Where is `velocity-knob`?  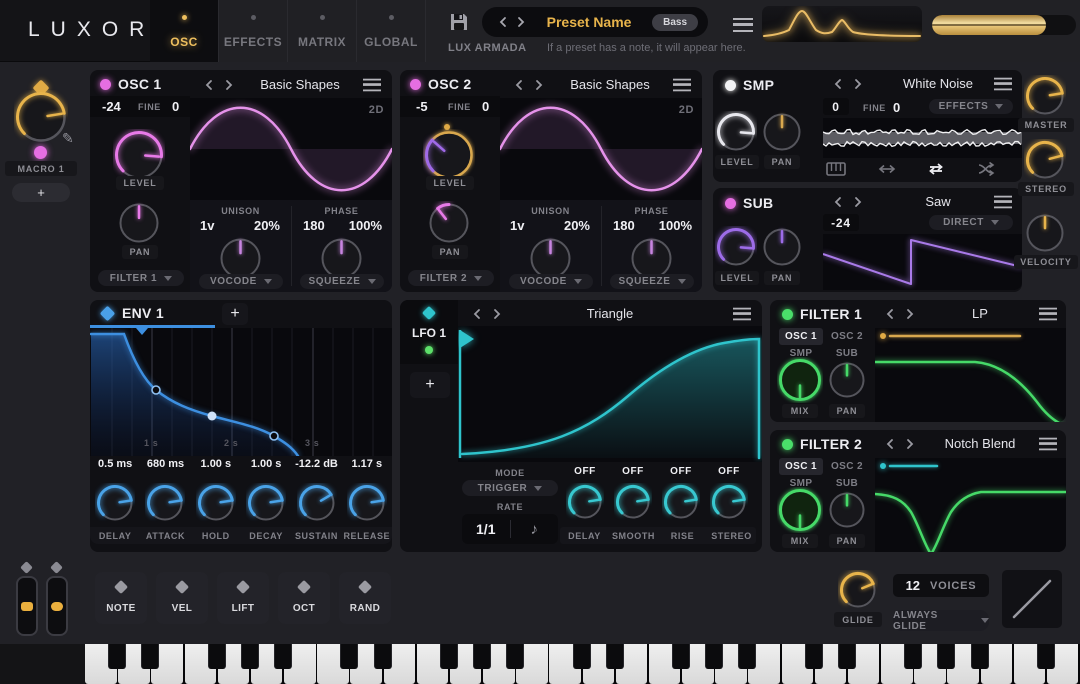
velocity-knob is located at coordinates (1045, 233).